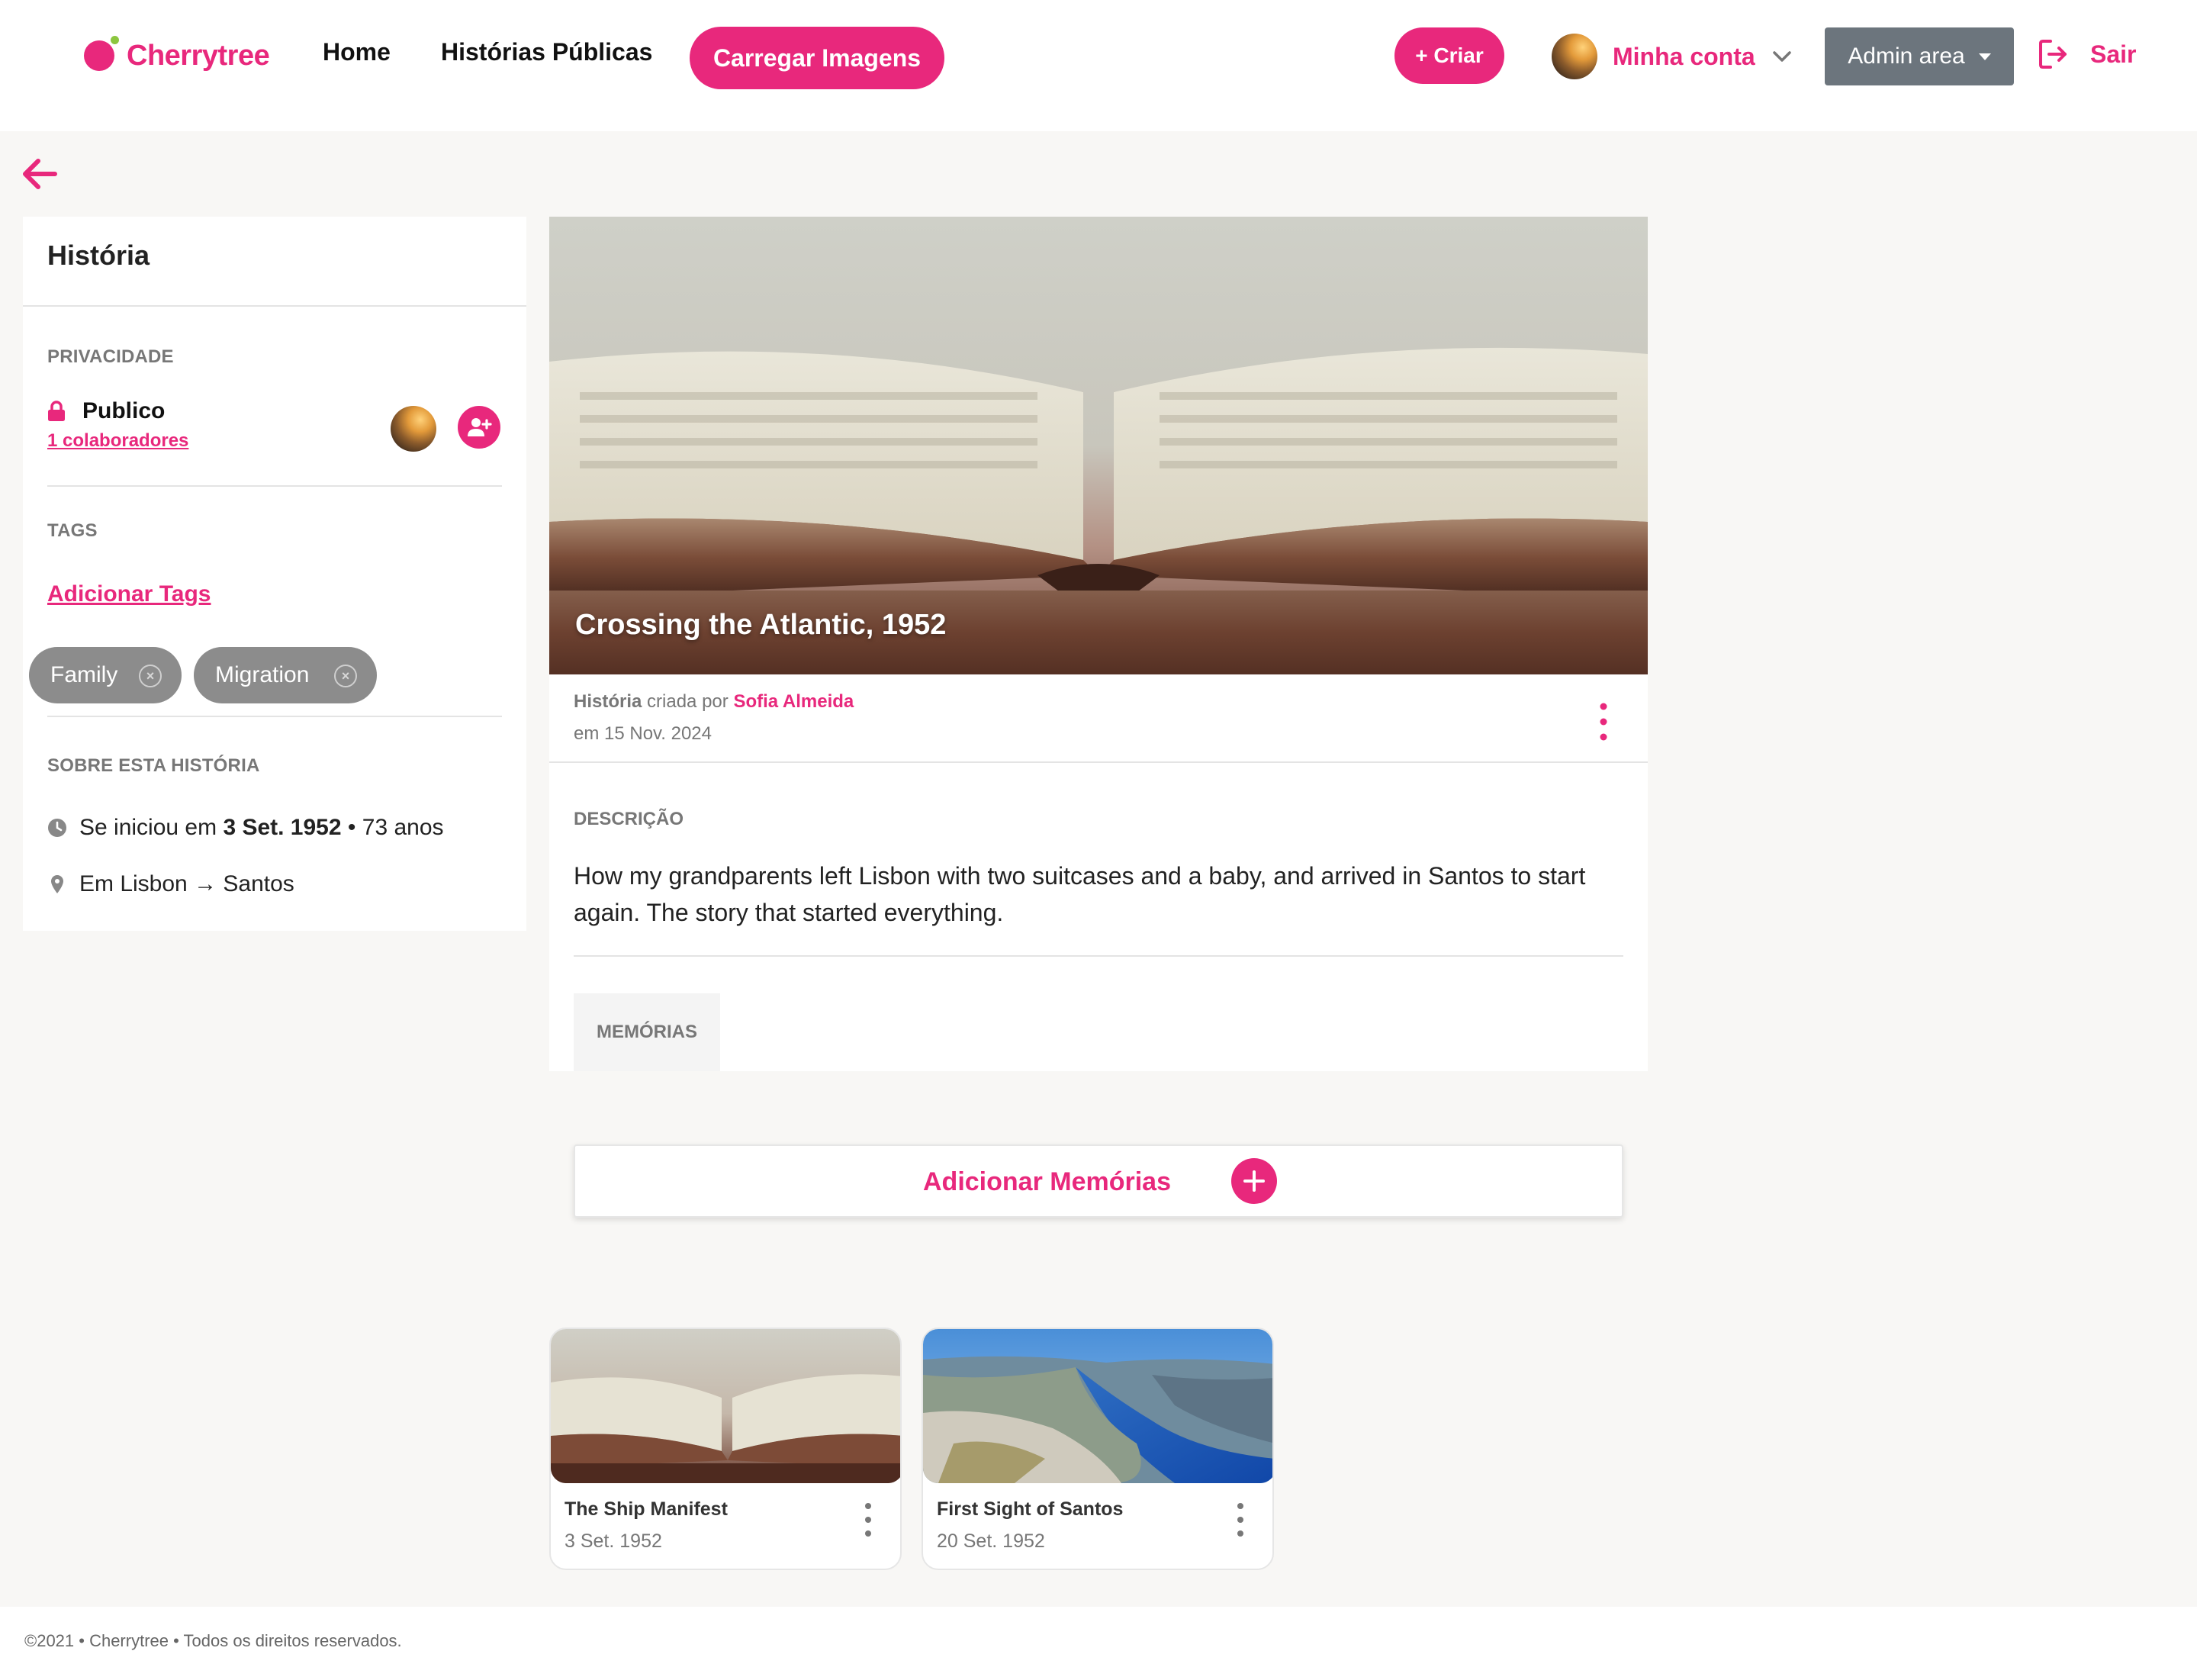 The image size is (2197, 1680). I want to click on brand-name: Cherrytree, so click(198, 56).